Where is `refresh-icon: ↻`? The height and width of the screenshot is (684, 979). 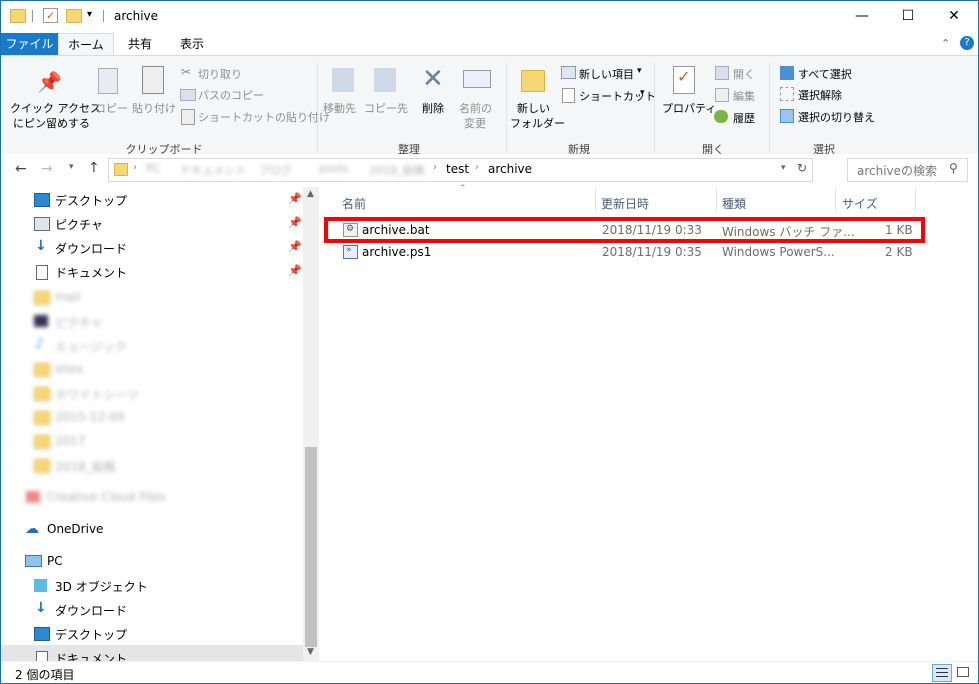 refresh-icon: ↻ is located at coordinates (802, 168).